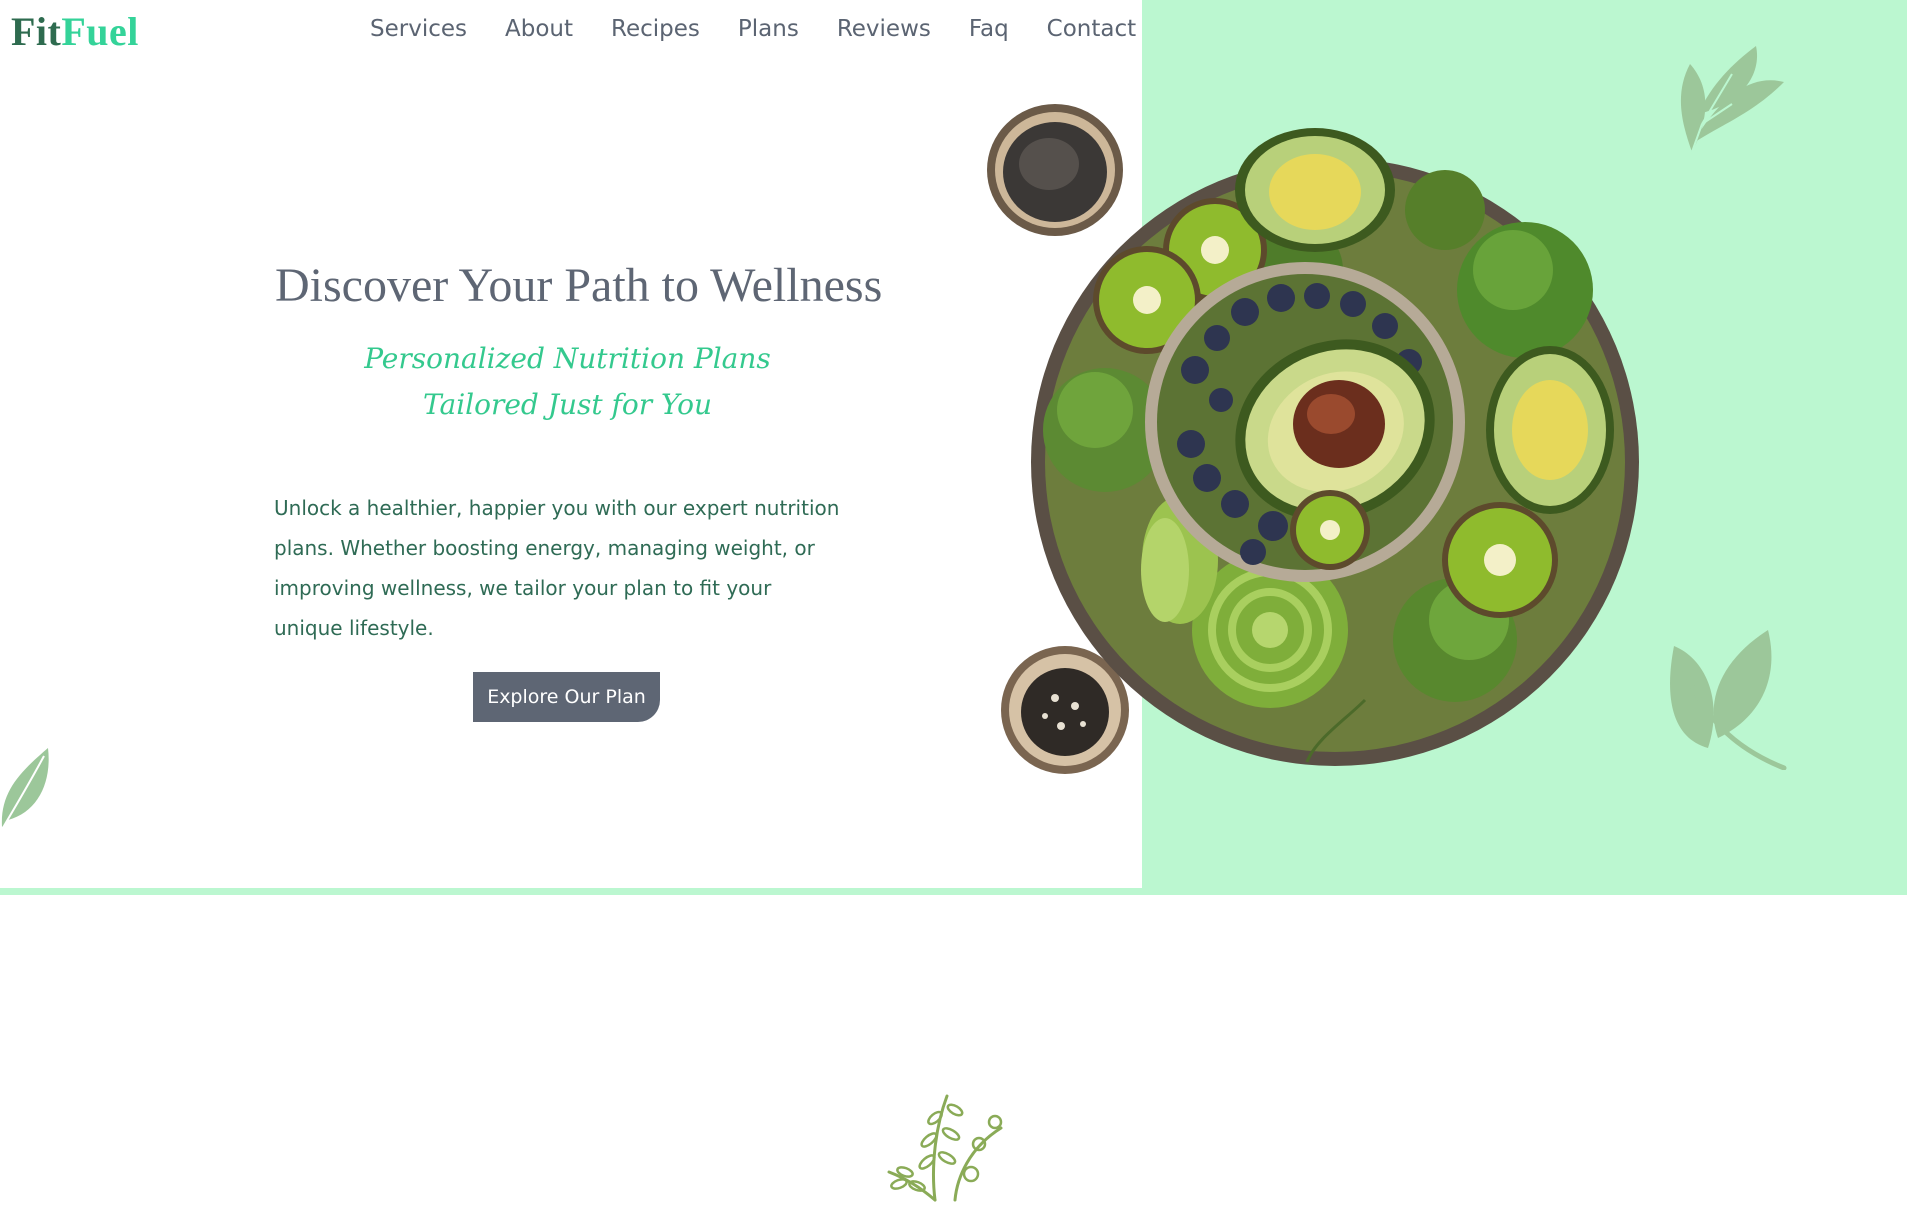 Image resolution: width=1907 pixels, height=1210 pixels. Describe the element at coordinates (768, 29) in the screenshot. I see `nav-plans: Plans` at that location.